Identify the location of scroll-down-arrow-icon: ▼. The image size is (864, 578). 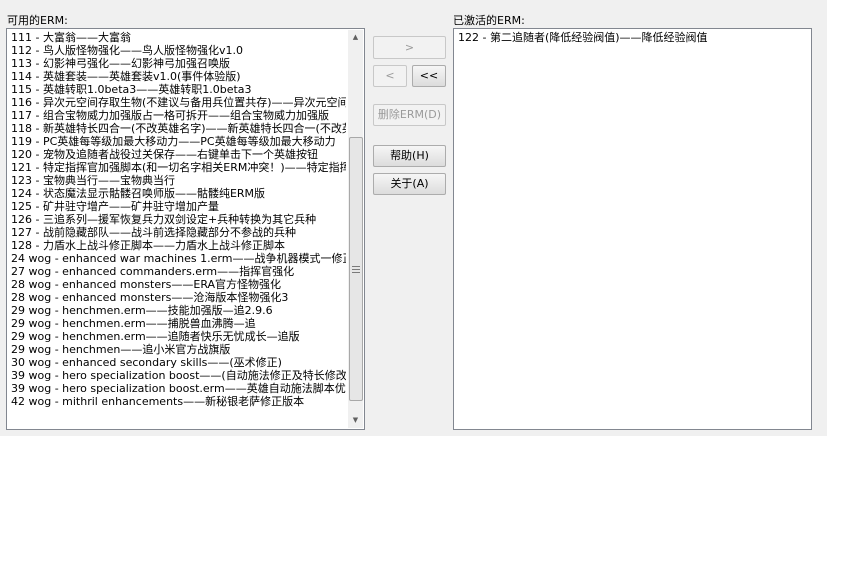
(355, 420).